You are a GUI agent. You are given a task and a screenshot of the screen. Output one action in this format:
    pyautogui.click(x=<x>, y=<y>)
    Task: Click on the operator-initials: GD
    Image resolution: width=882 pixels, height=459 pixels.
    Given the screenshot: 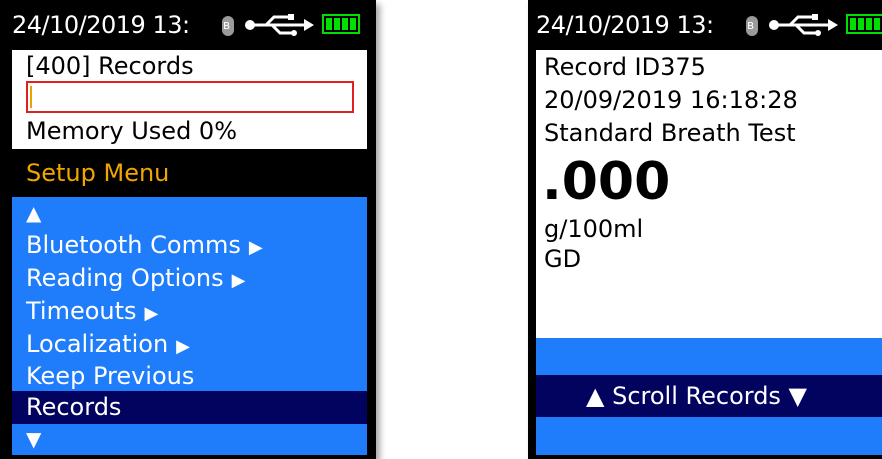 What is the action you would take?
    pyautogui.click(x=563, y=259)
    